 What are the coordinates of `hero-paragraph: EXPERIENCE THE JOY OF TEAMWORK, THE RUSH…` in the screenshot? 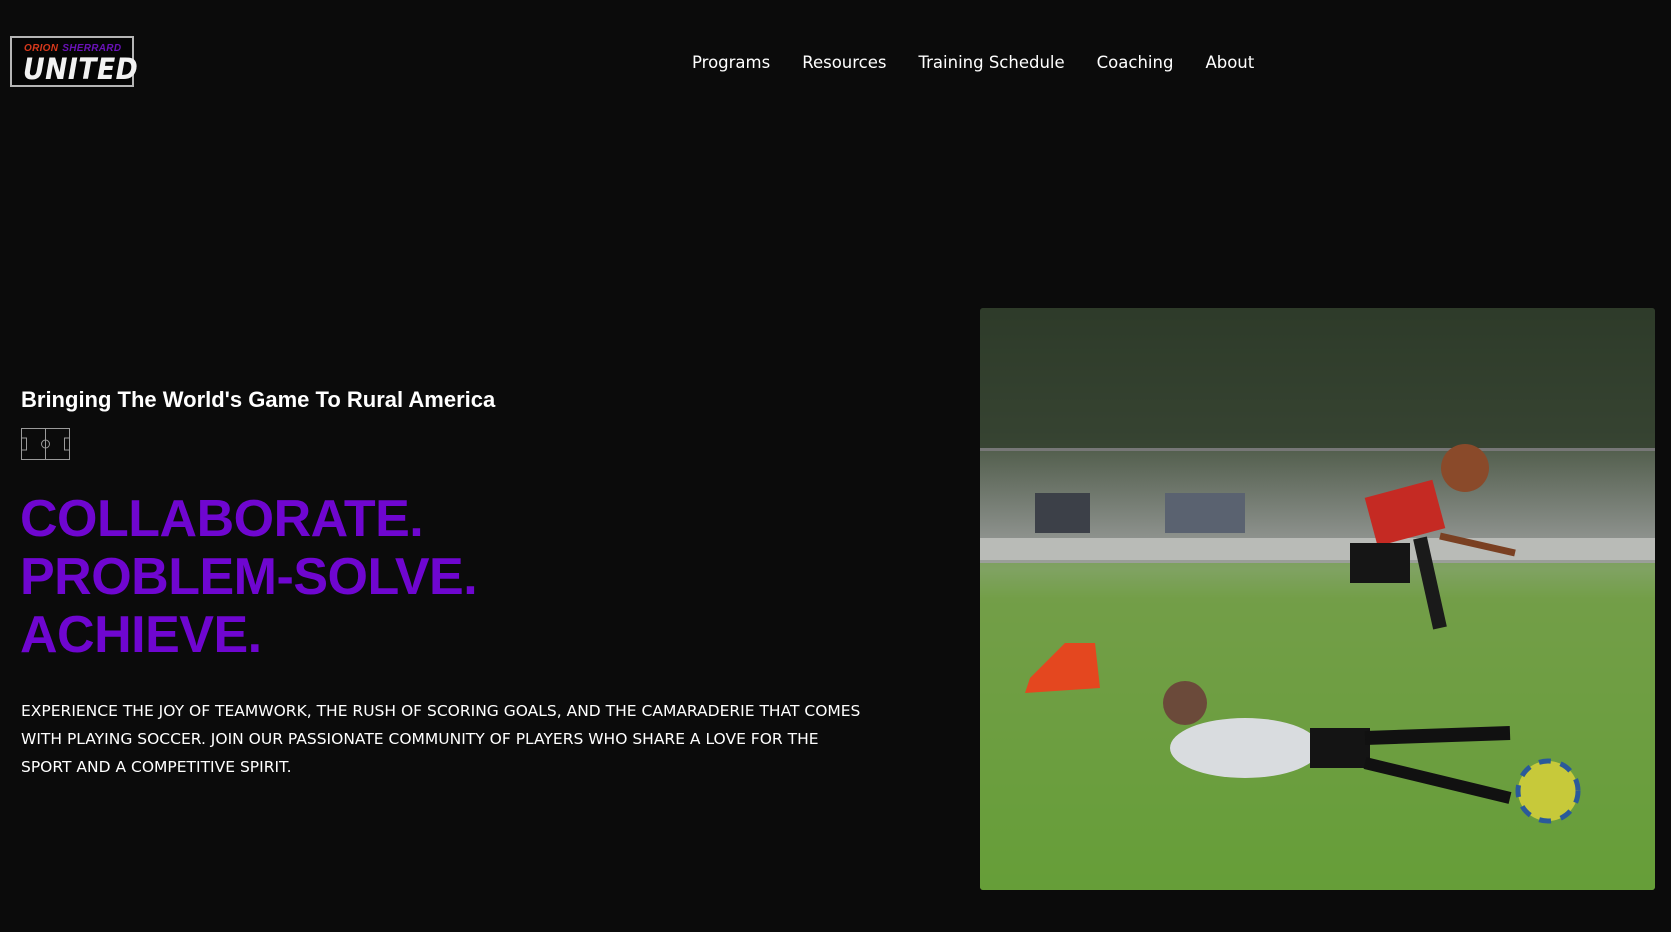 It's located at (441, 739).